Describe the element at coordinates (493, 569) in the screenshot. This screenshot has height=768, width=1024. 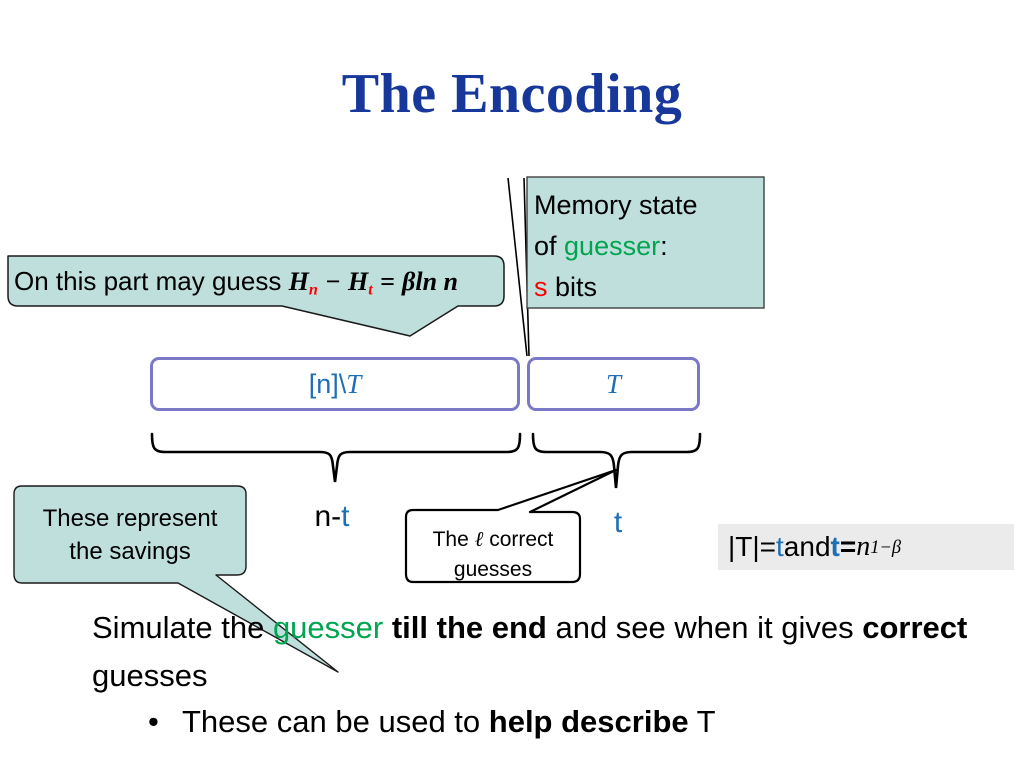
I see `correct-guesses-line-2: guesses` at that location.